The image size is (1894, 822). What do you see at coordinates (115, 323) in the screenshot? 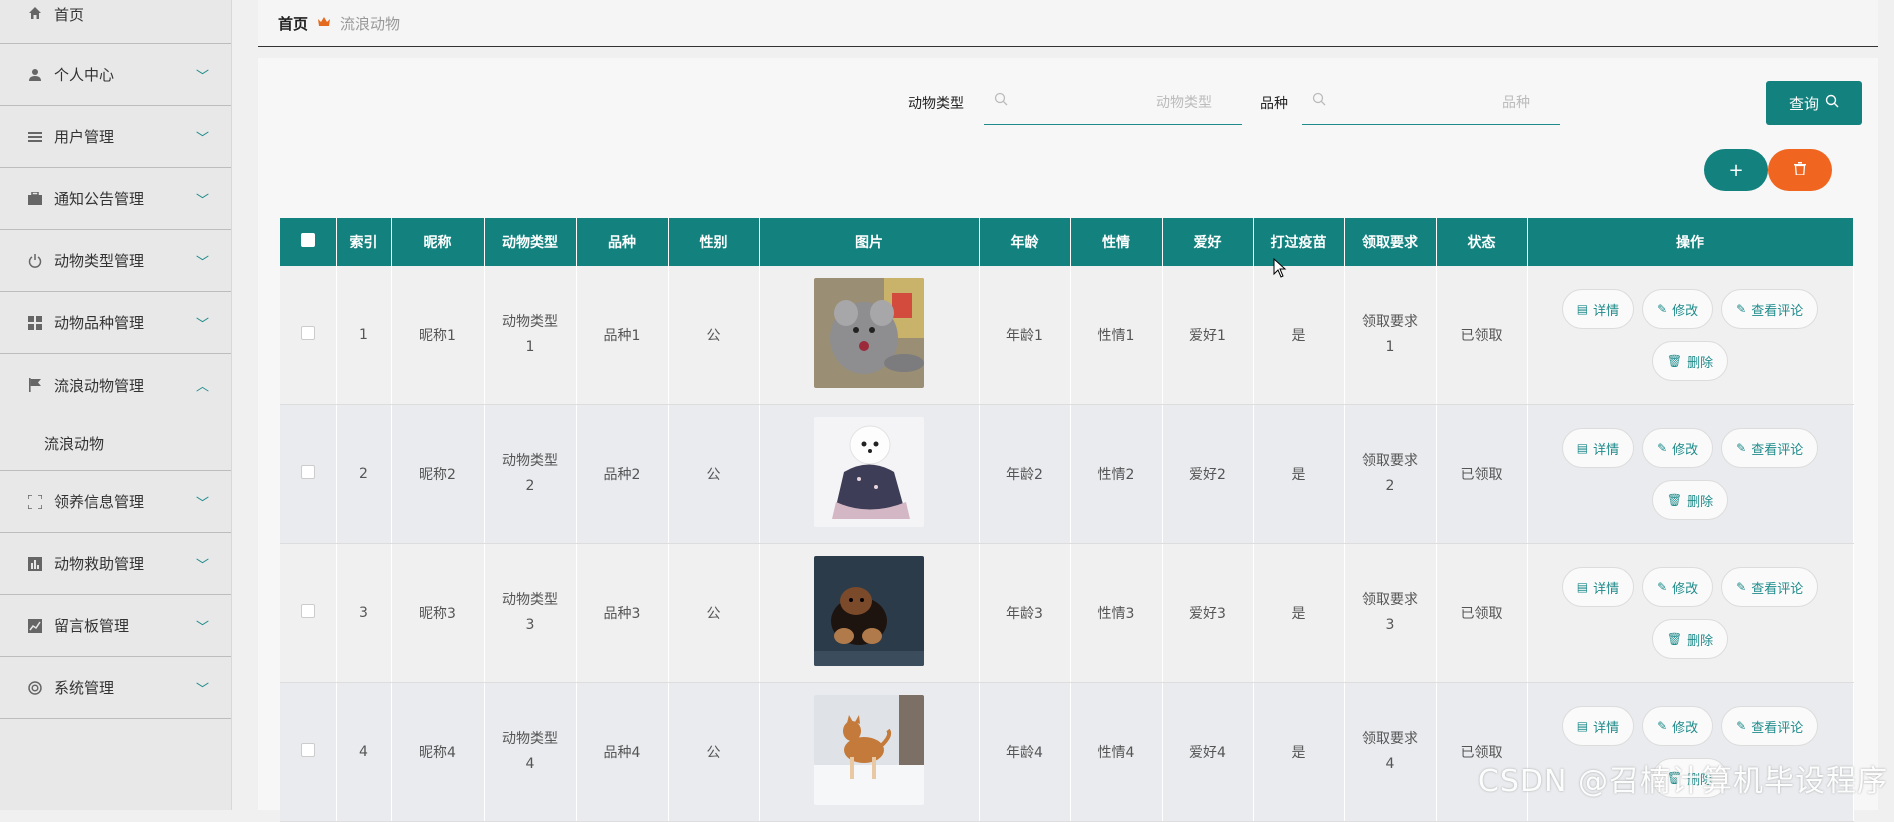
I see `sidebar-item-animal-breed-management: 动物品种管理 ﹀` at bounding box center [115, 323].